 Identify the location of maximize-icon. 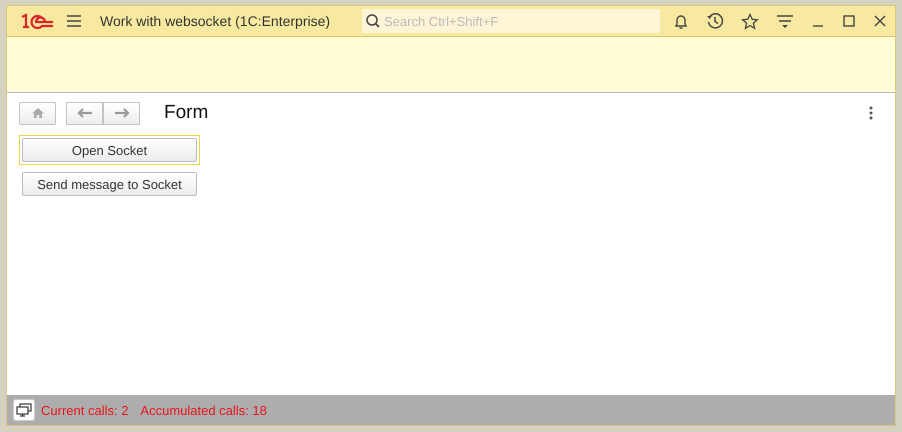
(849, 21).